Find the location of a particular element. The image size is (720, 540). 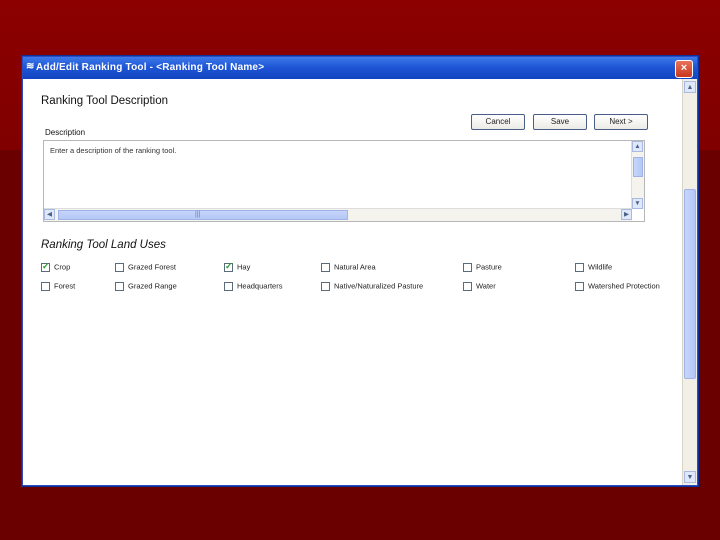

app-icon: ≋ is located at coordinates (30, 66).